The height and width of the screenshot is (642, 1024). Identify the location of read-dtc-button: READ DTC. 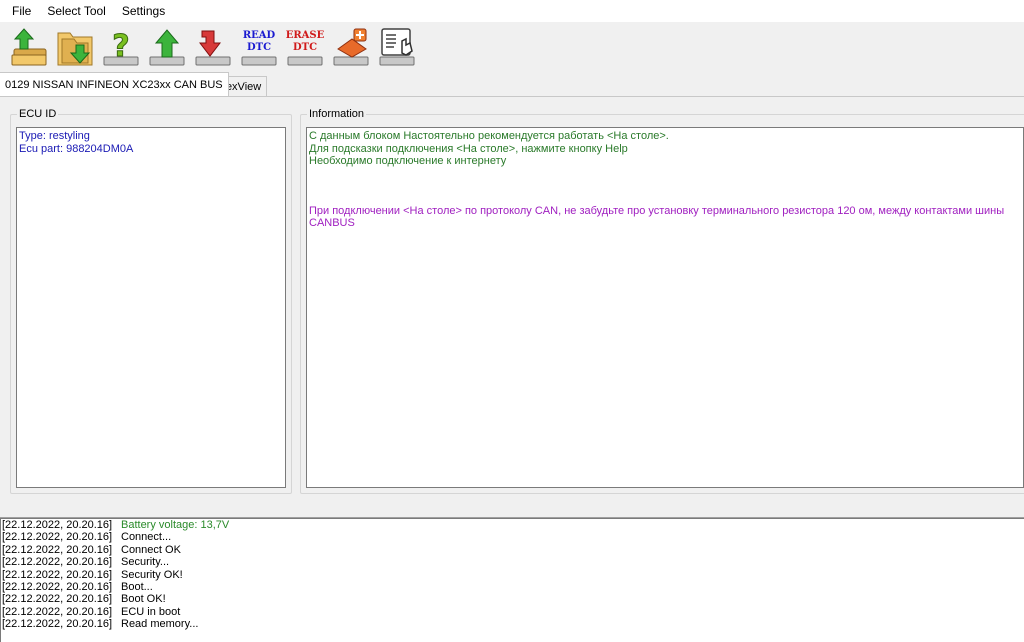
(259, 47).